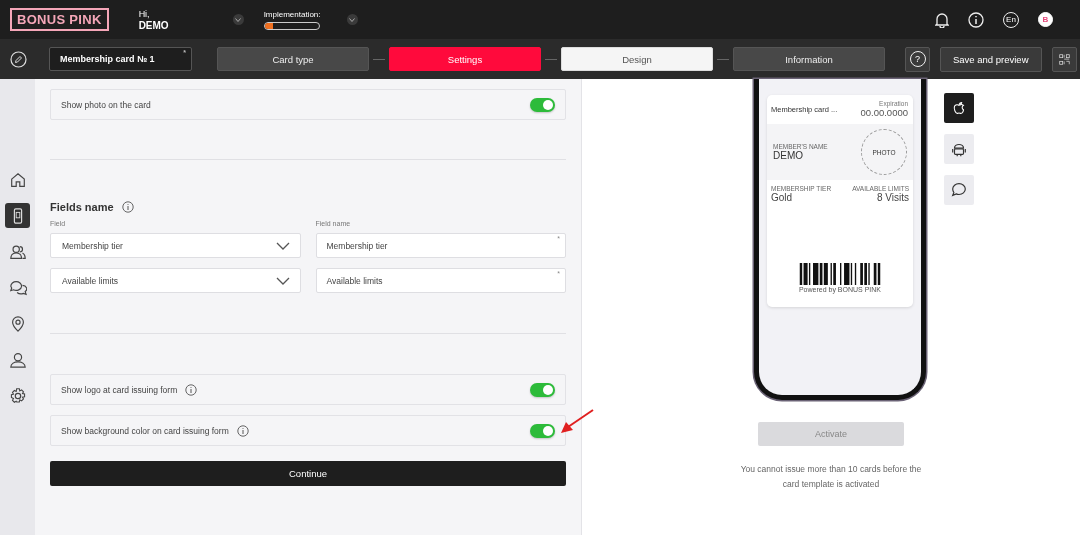 The image size is (1080, 535). What do you see at coordinates (959, 149) in the screenshot?
I see `android-icon` at bounding box center [959, 149].